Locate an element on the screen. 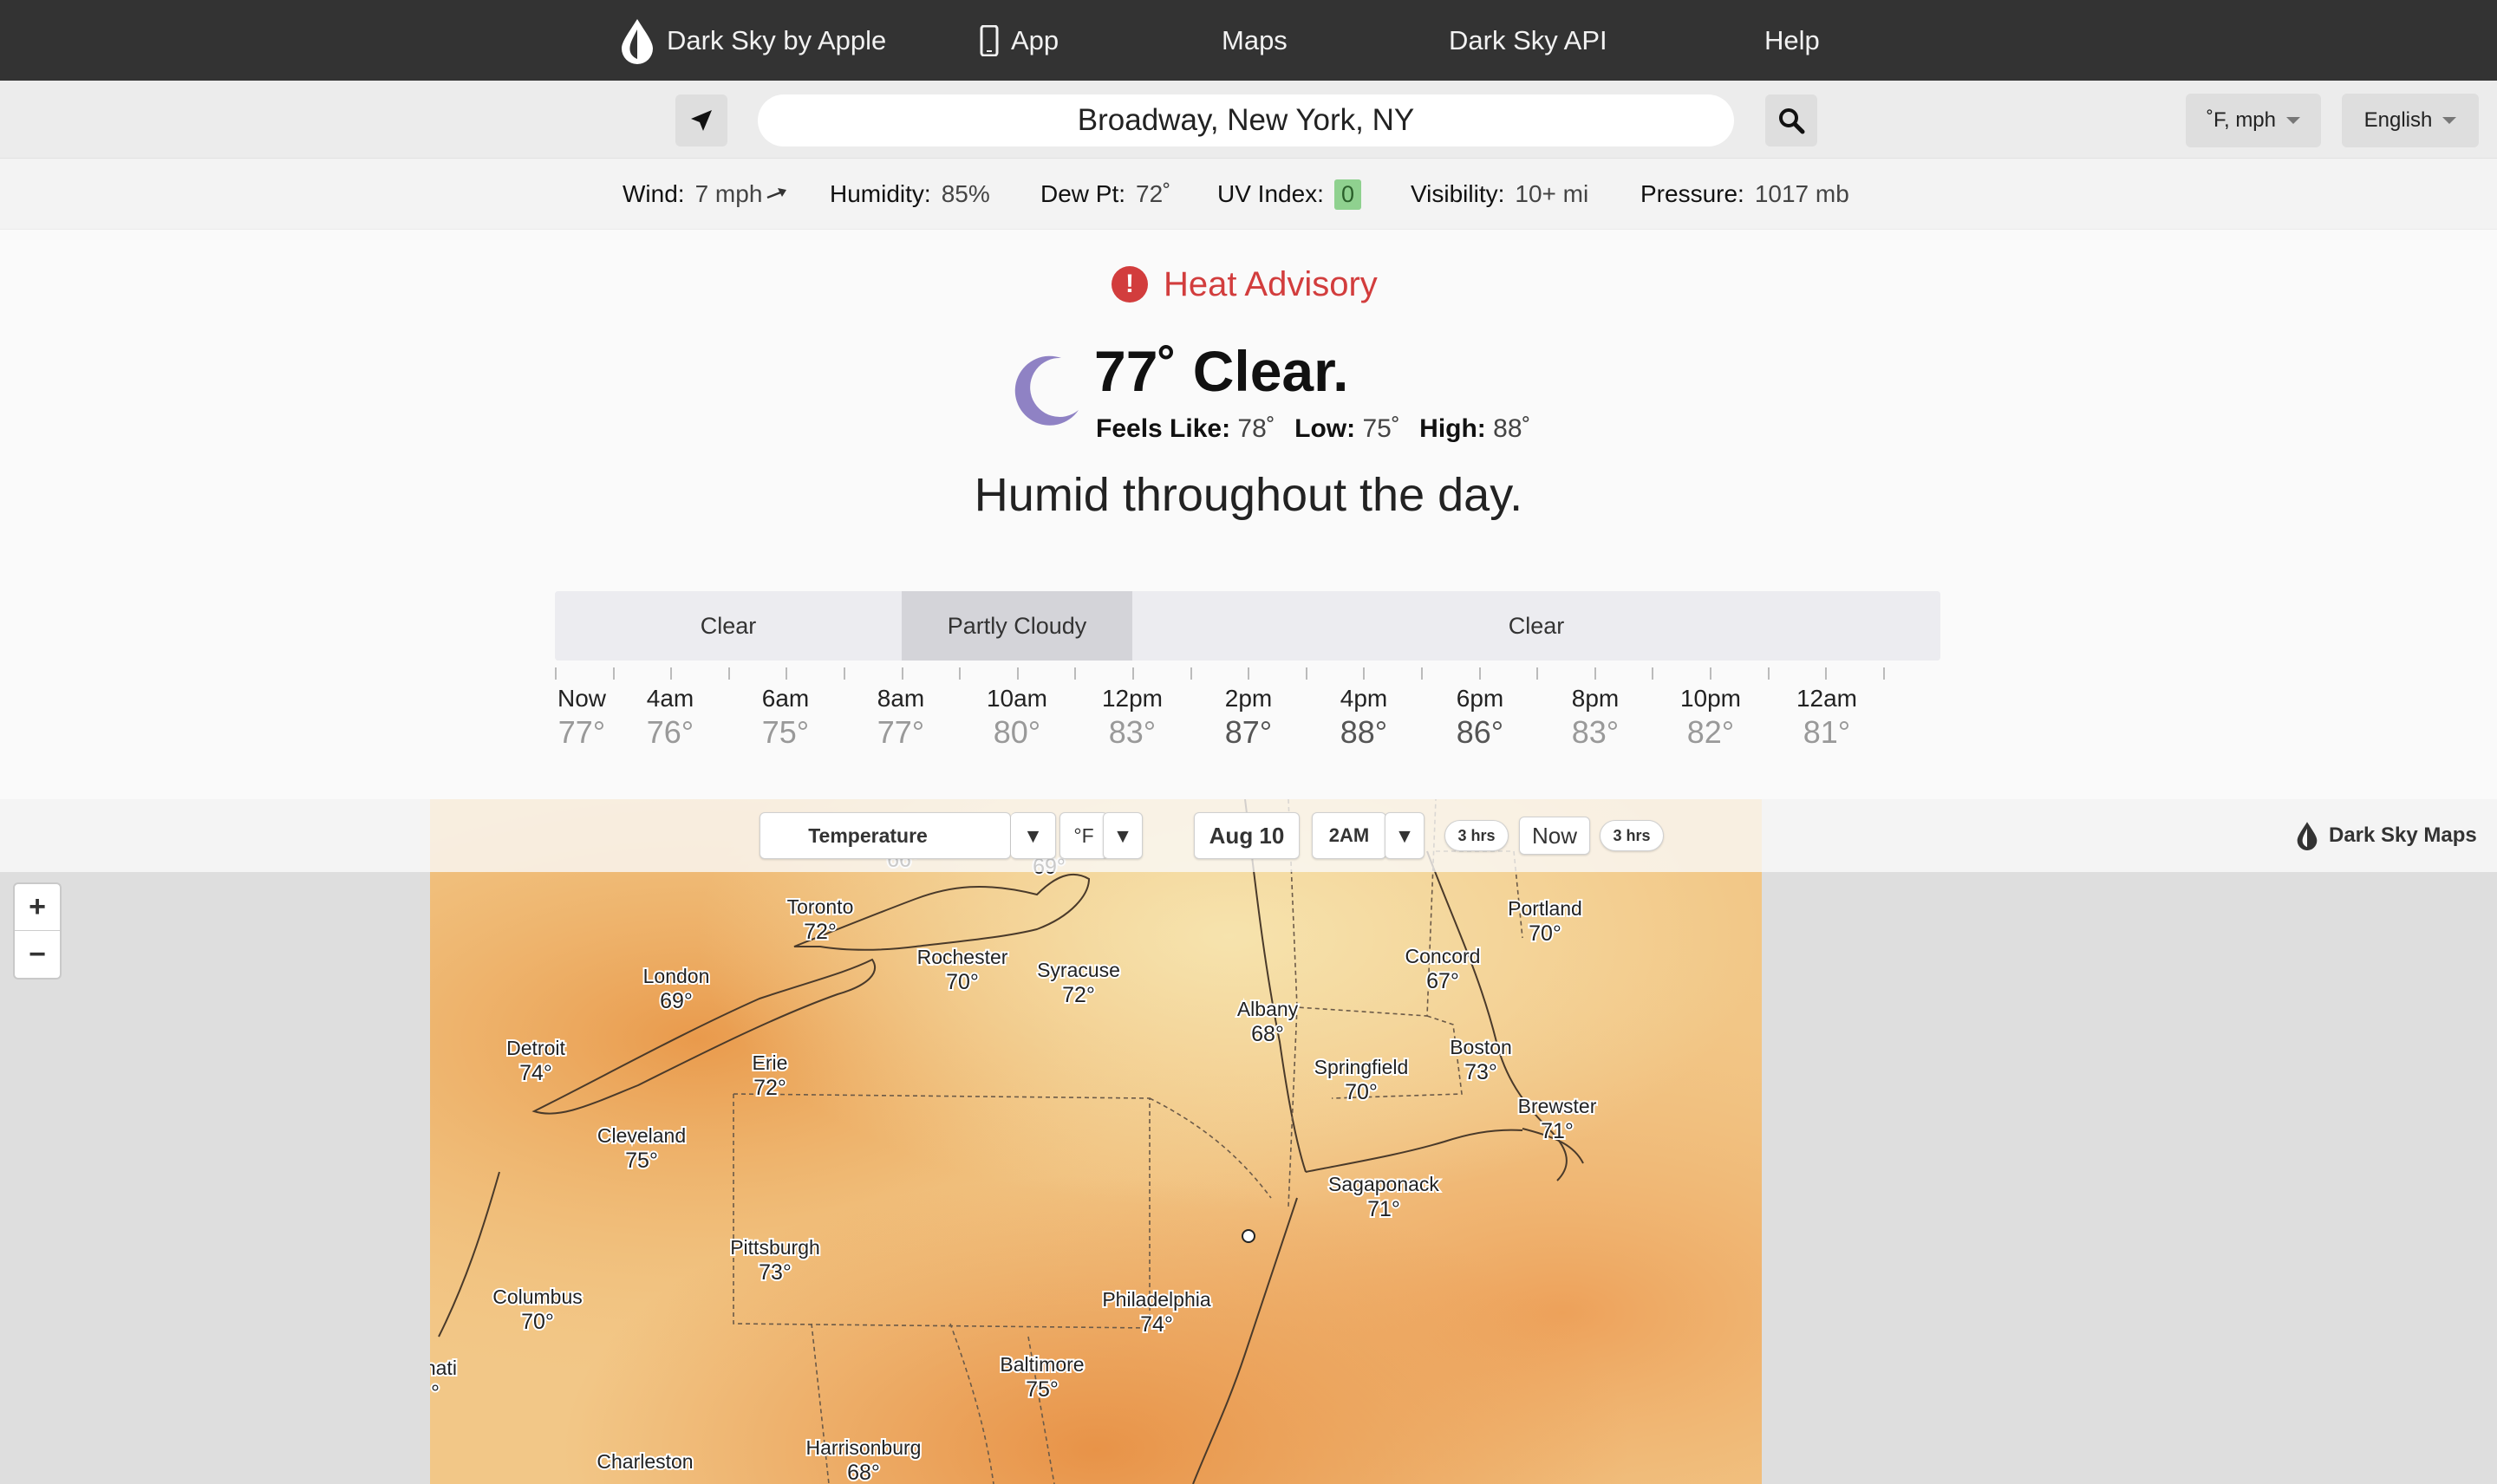  nav-brand-link: Dark Sky by Apple is located at coordinates (753, 40).